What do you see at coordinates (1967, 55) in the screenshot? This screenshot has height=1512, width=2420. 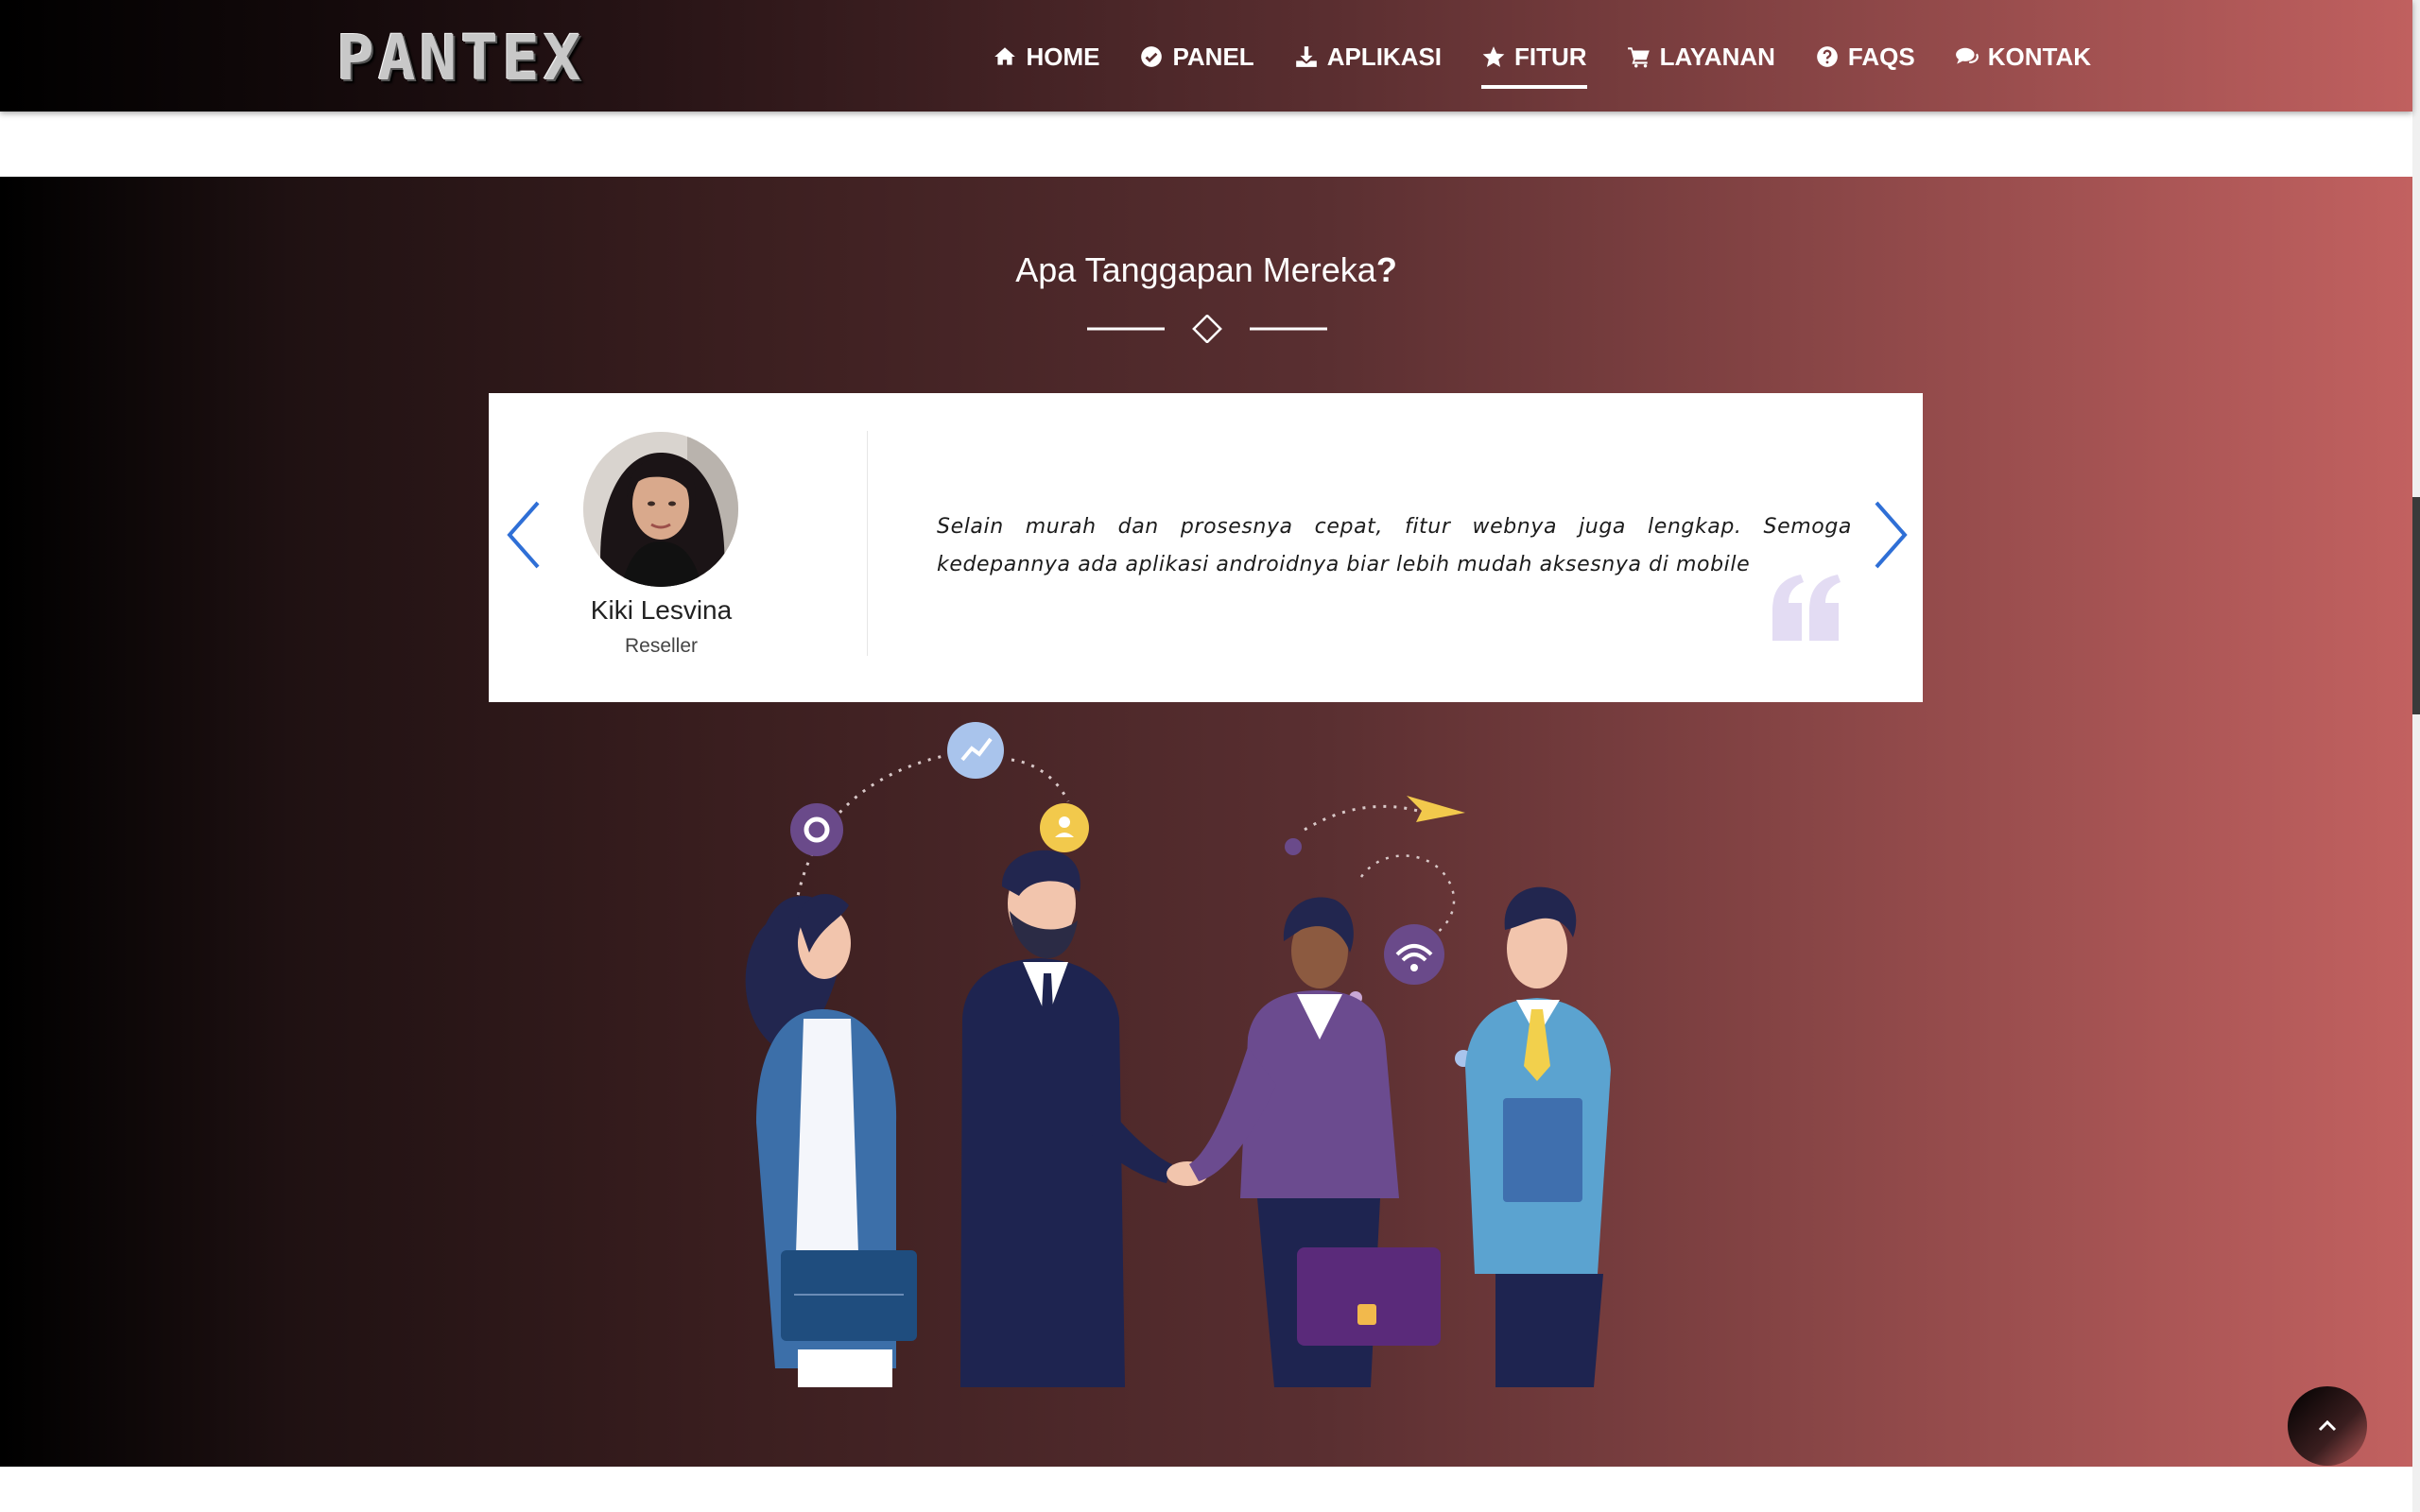 I see `chat-icon` at bounding box center [1967, 55].